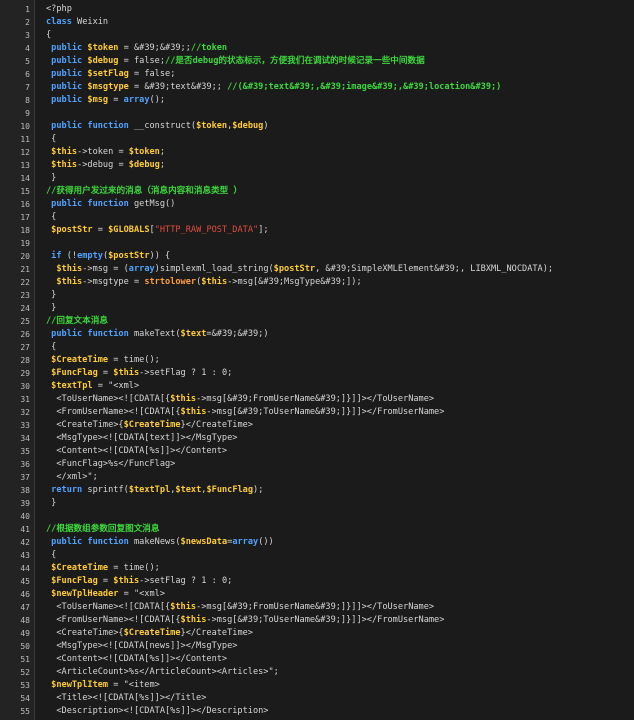 This screenshot has height=720, width=634. Describe the element at coordinates (317, 217) in the screenshot. I see `code-line: 17 {` at that location.